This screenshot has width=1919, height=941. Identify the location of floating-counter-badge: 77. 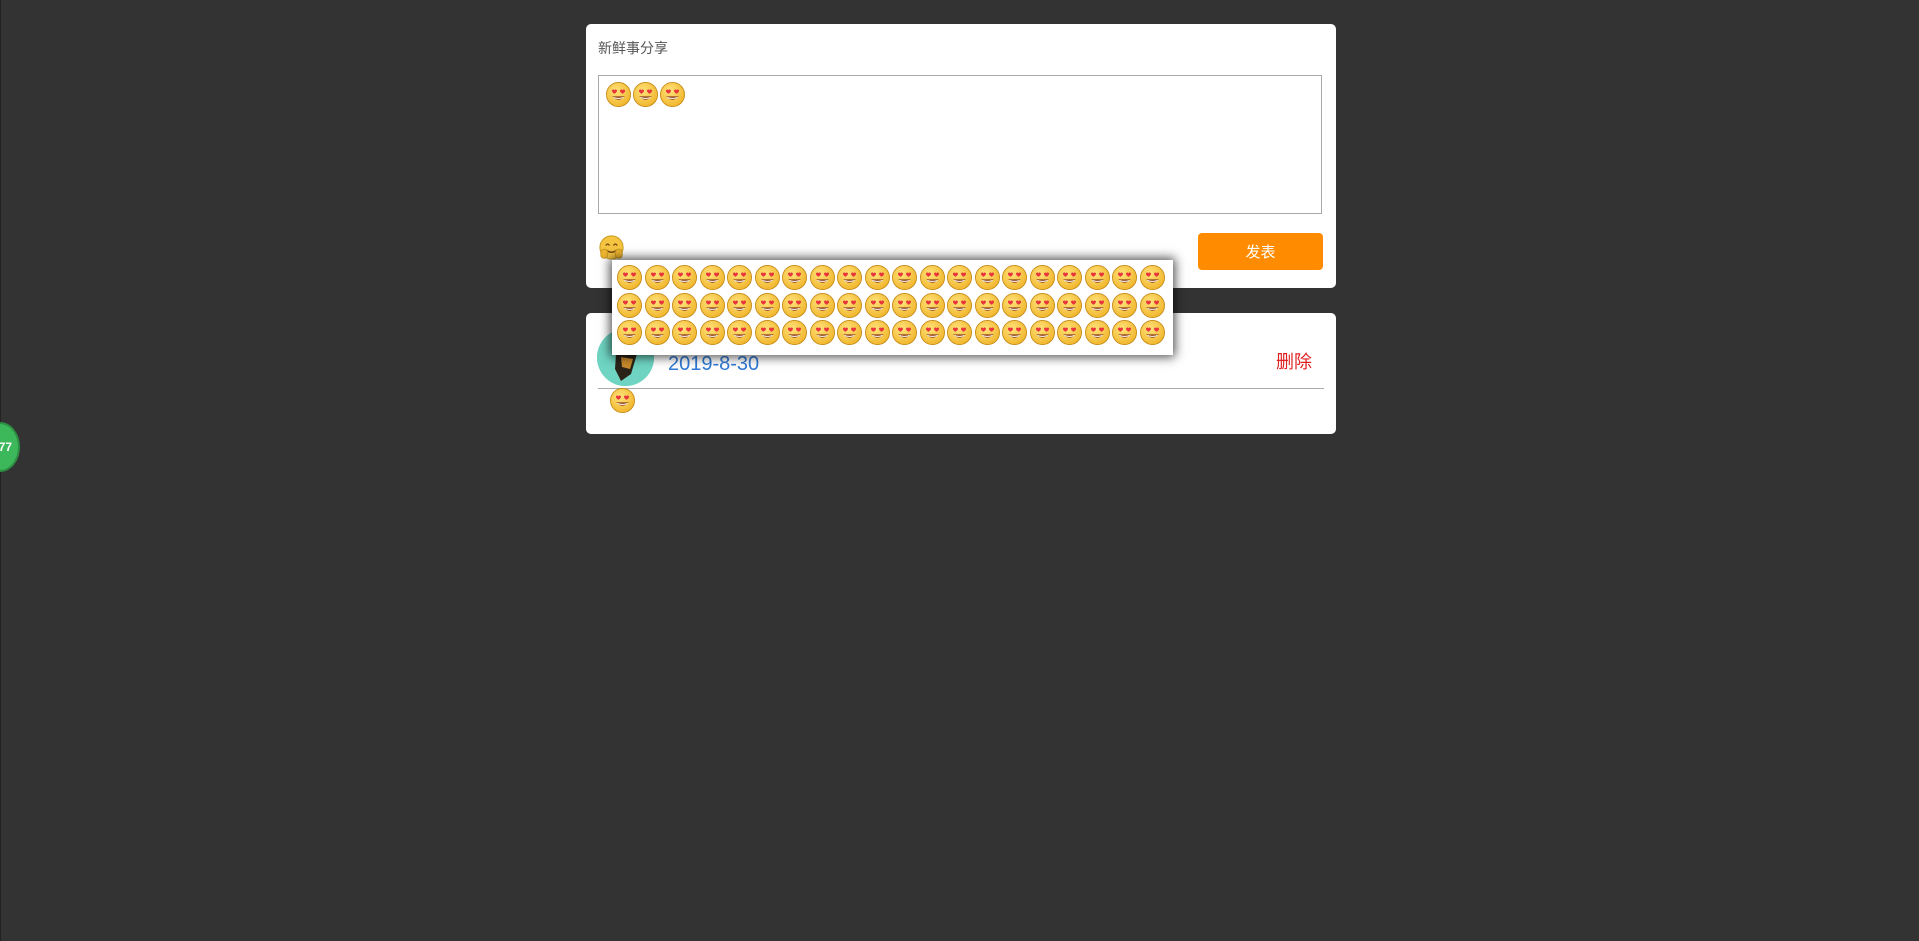
(10, 447).